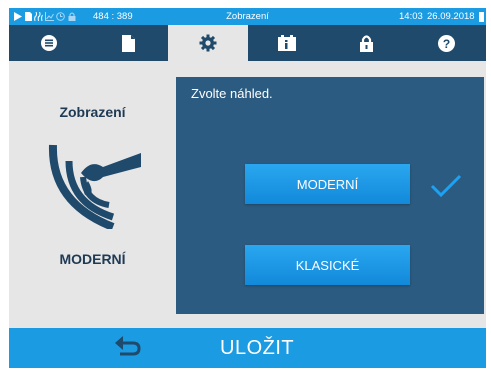 Image resolution: width=491 pixels, height=370 pixels. What do you see at coordinates (446, 188) in the screenshot?
I see `checkmark-icon` at bounding box center [446, 188].